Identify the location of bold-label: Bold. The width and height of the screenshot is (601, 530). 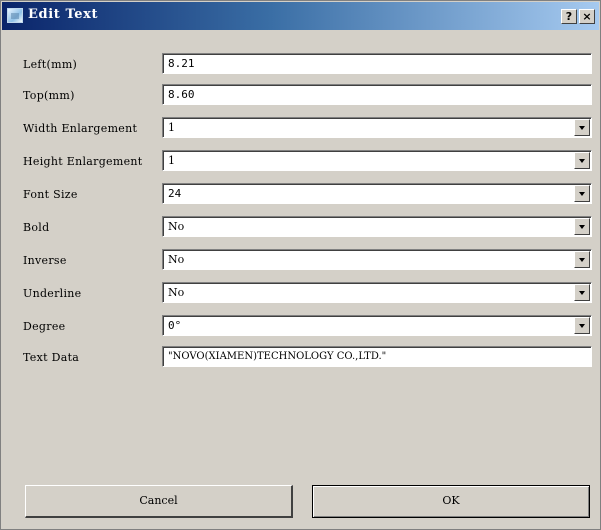
(36, 227).